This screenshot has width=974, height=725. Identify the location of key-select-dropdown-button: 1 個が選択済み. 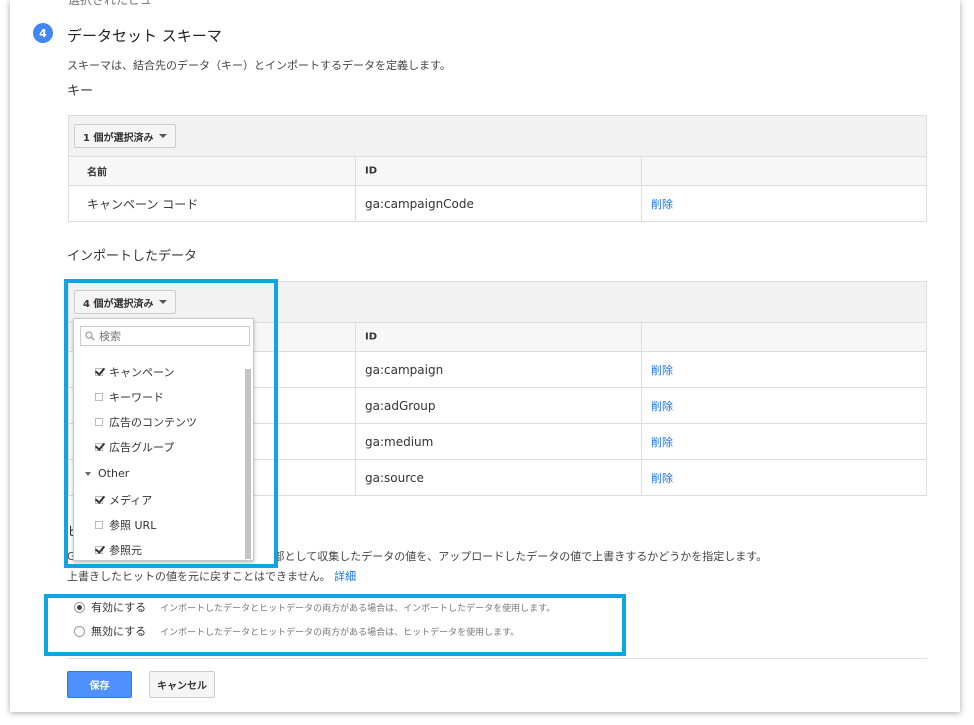
(125, 136).